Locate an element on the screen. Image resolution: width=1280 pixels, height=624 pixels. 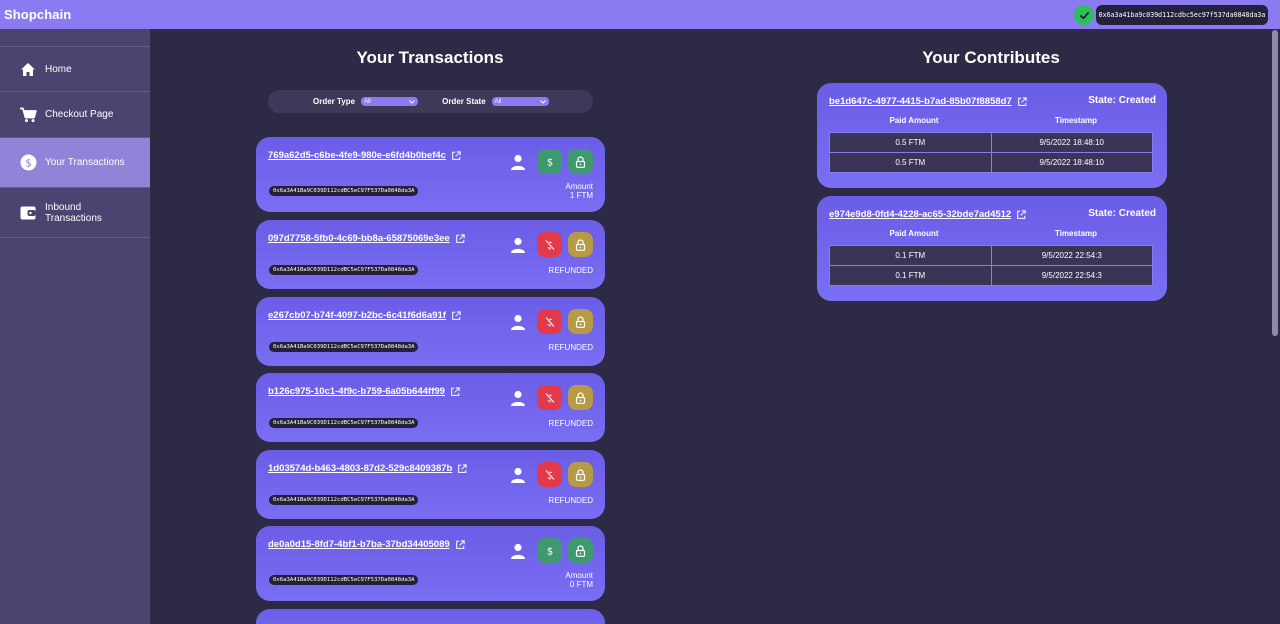
chevron-down-icon is located at coordinates (542, 101).